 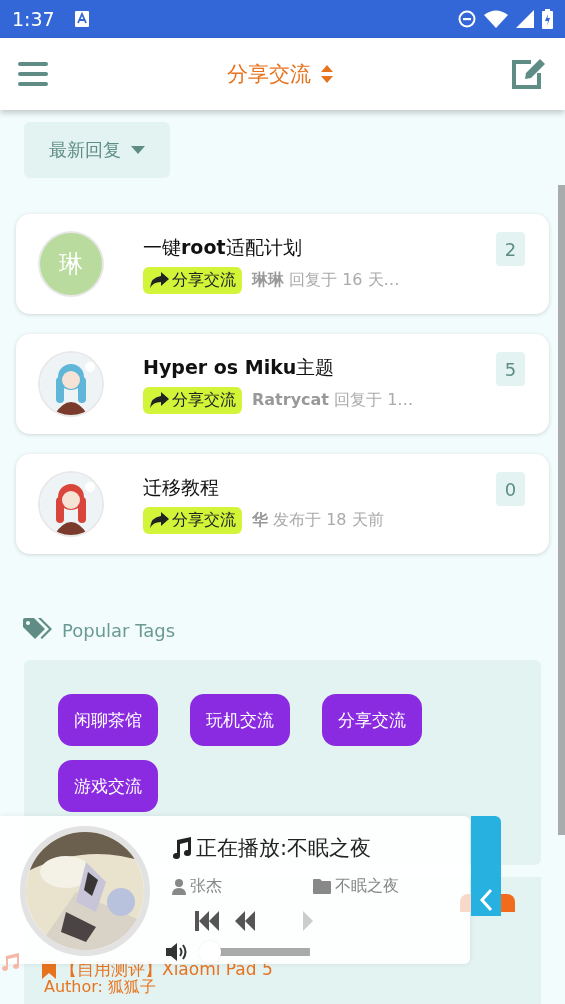 I want to click on reply-count: 0, so click(x=510, y=489).